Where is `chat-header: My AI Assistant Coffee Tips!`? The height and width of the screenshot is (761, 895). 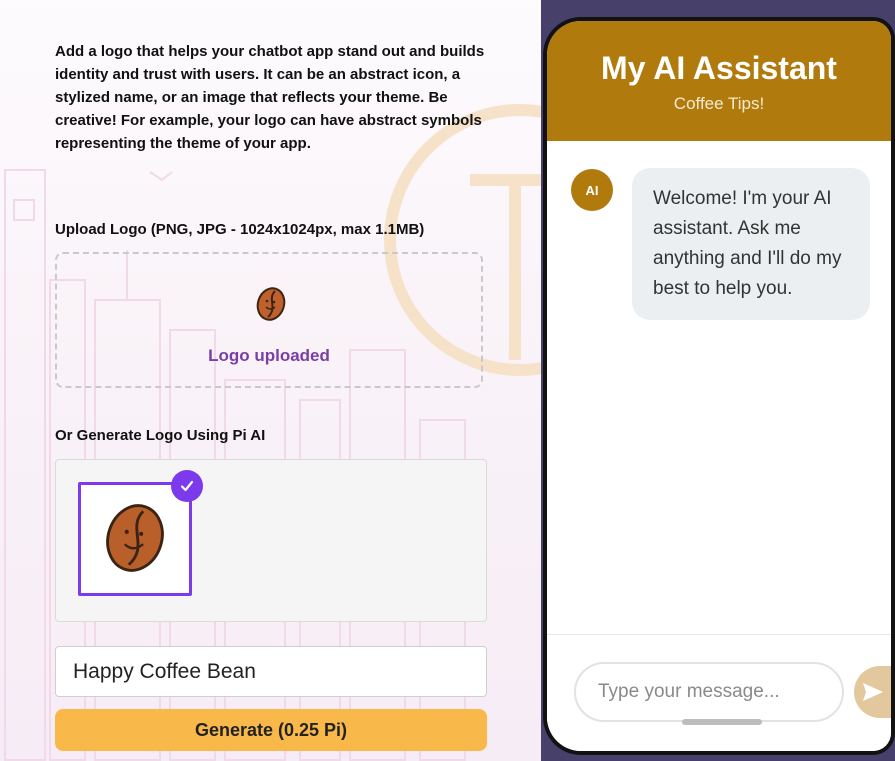
chat-header: My AI Assistant Coffee Tips! is located at coordinates (719, 81).